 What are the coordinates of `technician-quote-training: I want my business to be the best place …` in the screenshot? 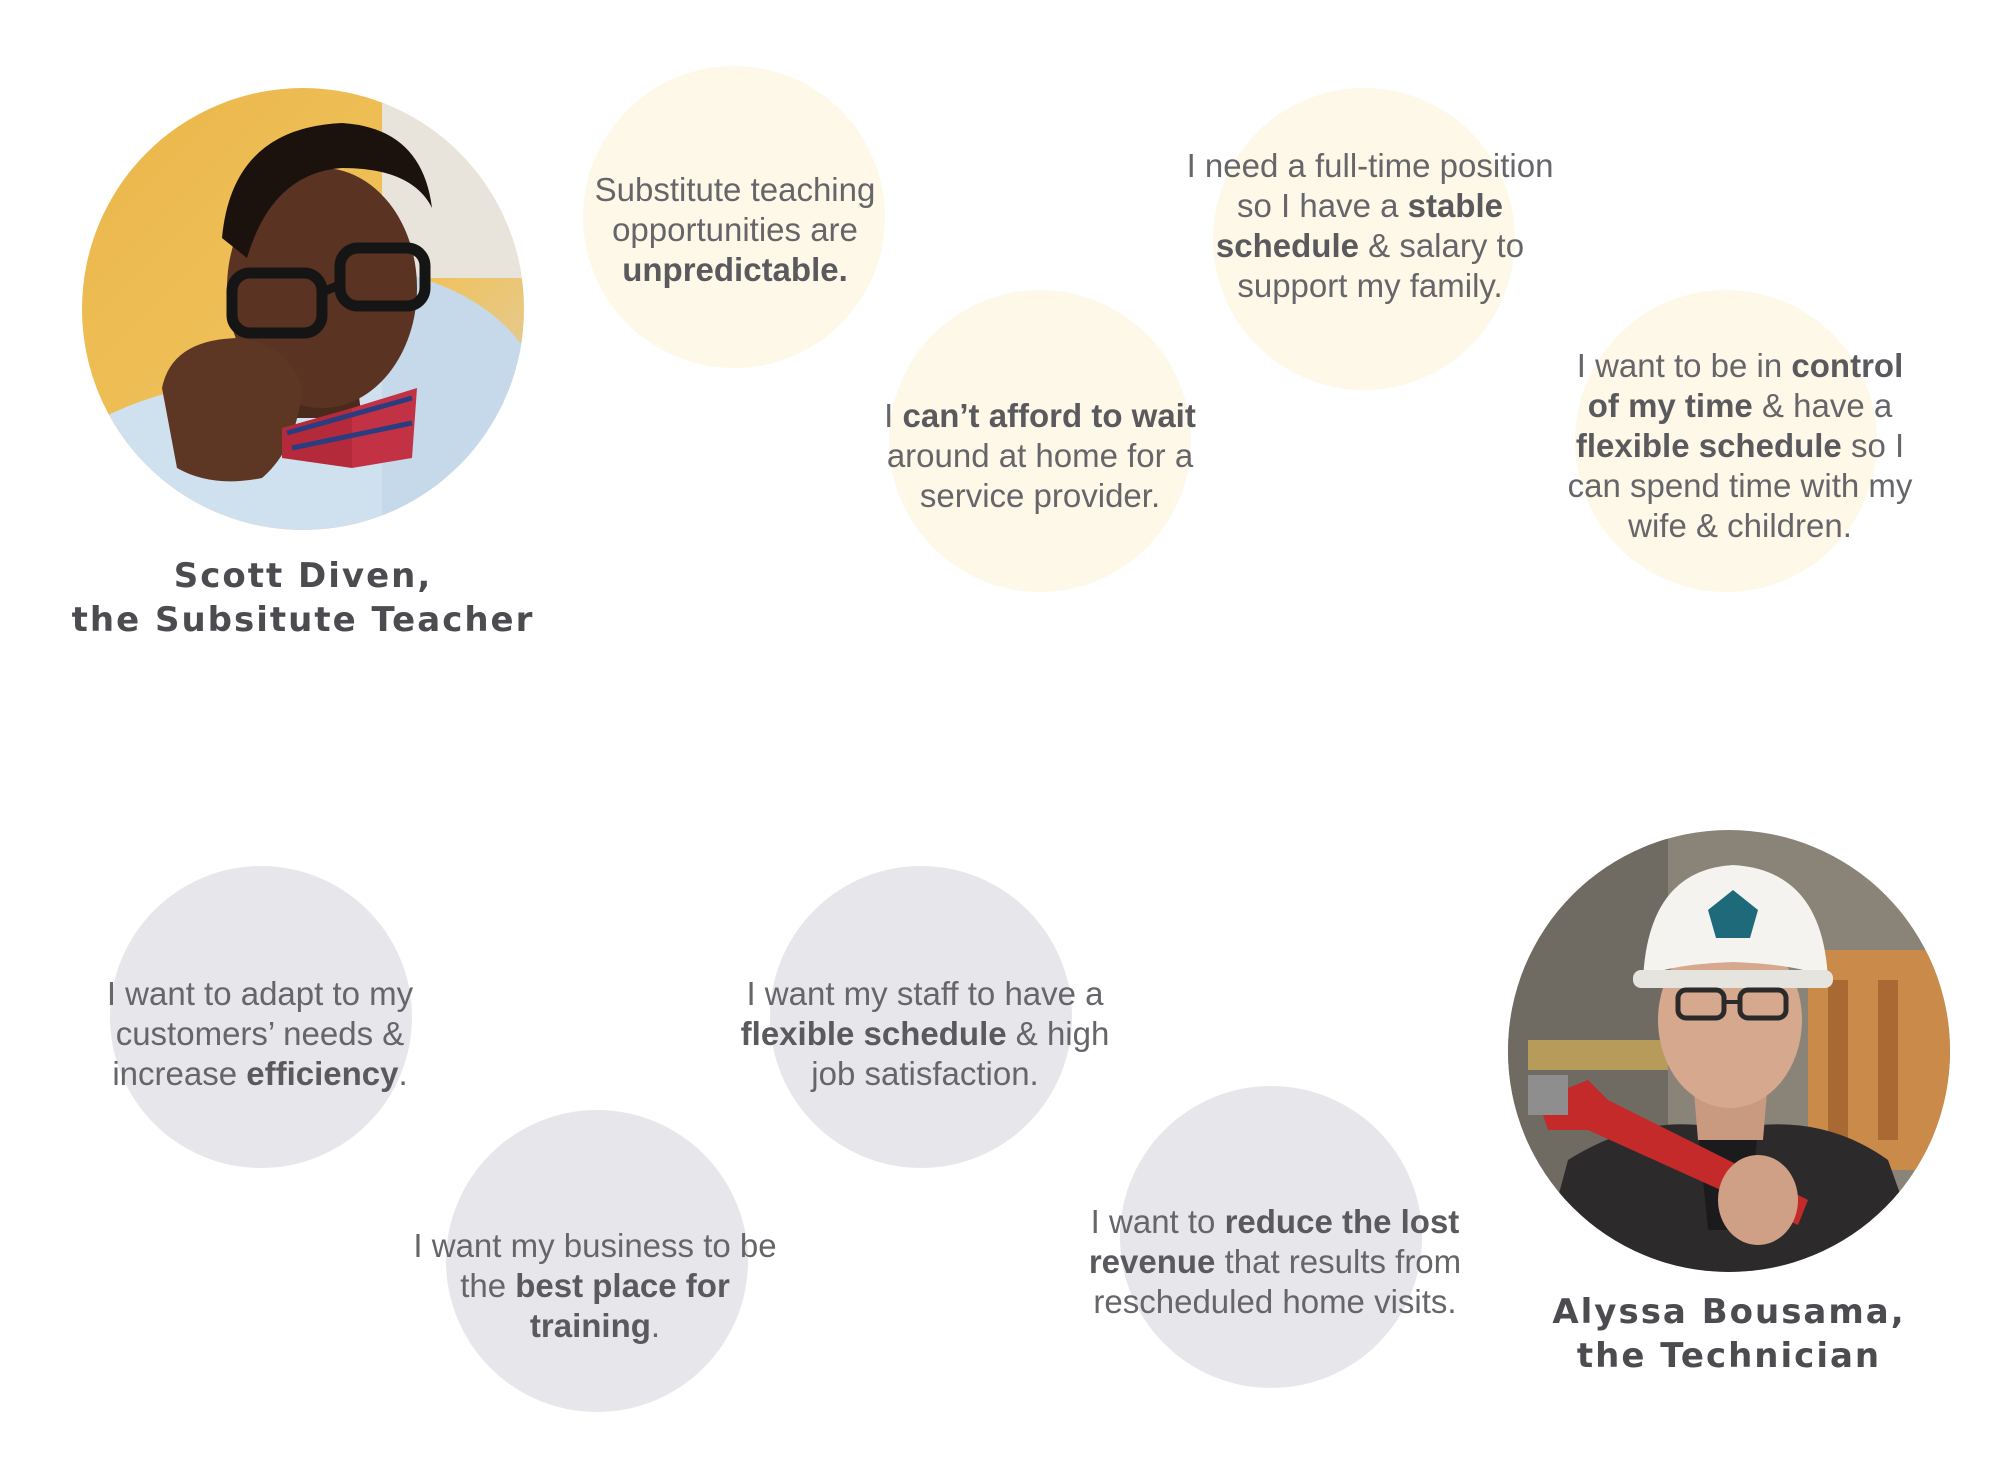 It's located at (595, 1286).